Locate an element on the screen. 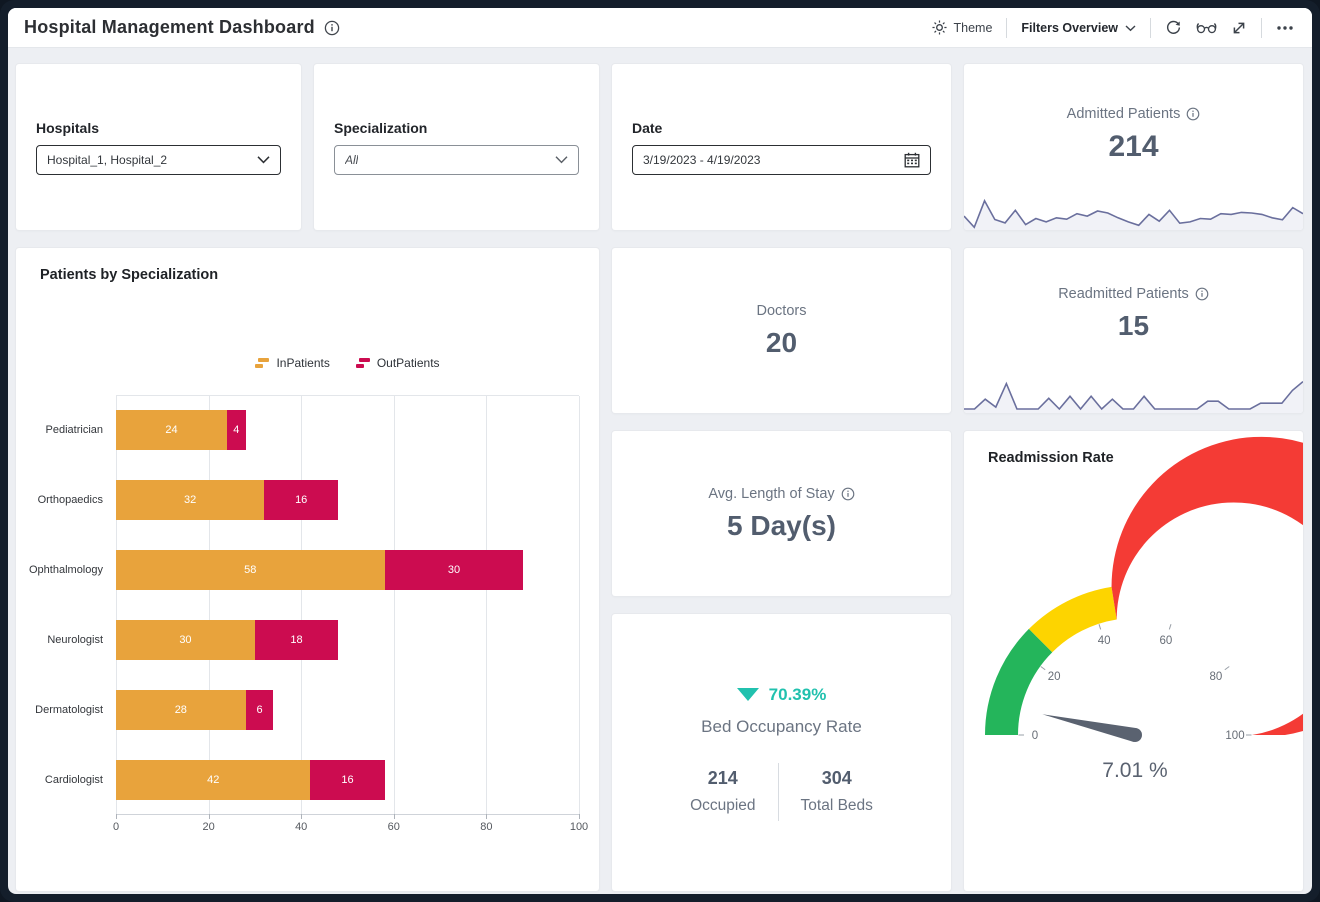 The width and height of the screenshot is (1320, 902). axis-tick is located at coordinates (579, 816).